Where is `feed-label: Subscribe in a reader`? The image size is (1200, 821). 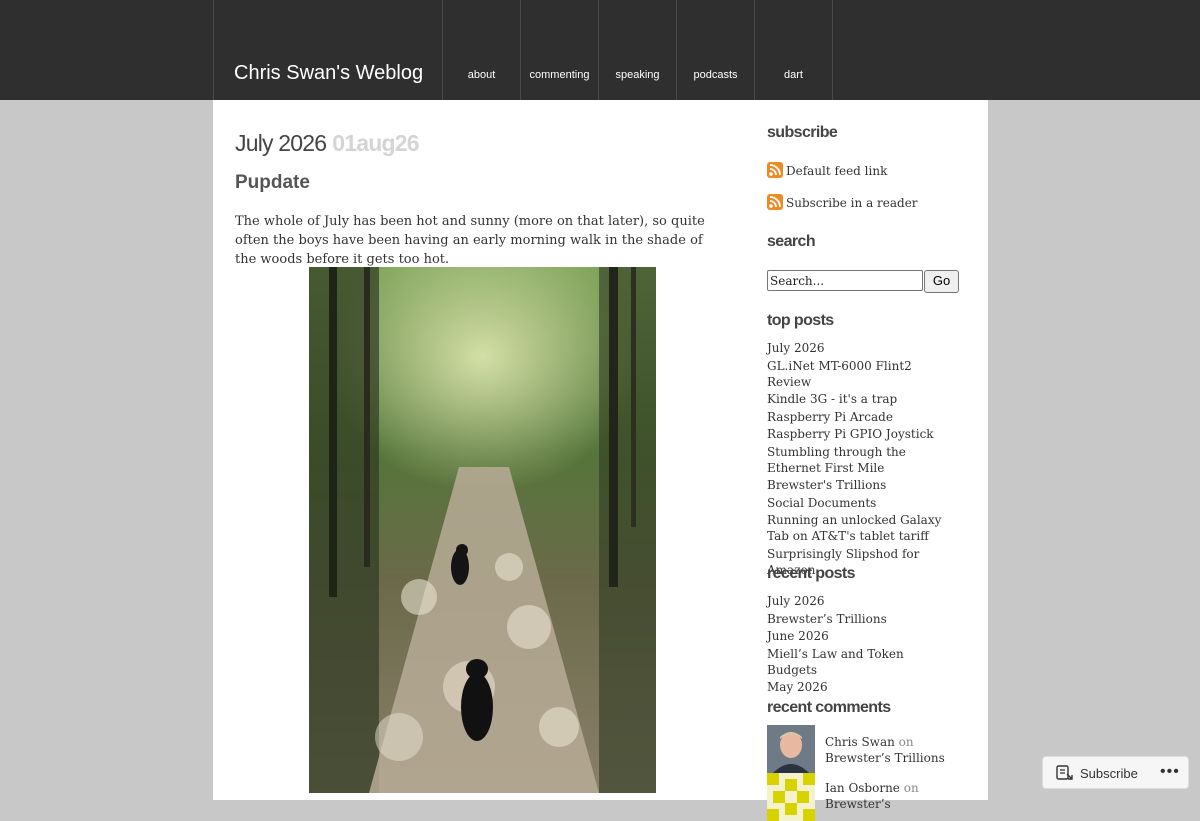
feed-label: Subscribe in a reader is located at coordinates (852, 203).